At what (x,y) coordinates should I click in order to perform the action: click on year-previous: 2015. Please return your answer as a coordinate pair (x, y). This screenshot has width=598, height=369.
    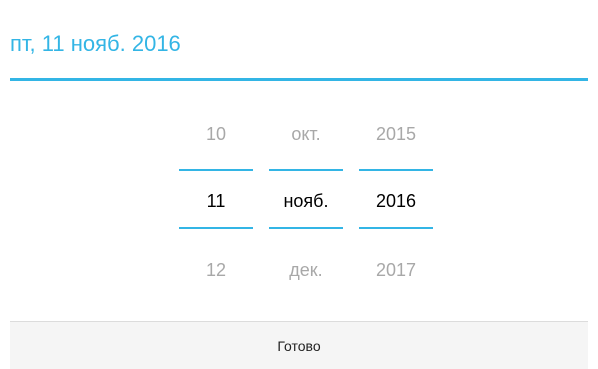
    Looking at the image, I should click on (396, 134).